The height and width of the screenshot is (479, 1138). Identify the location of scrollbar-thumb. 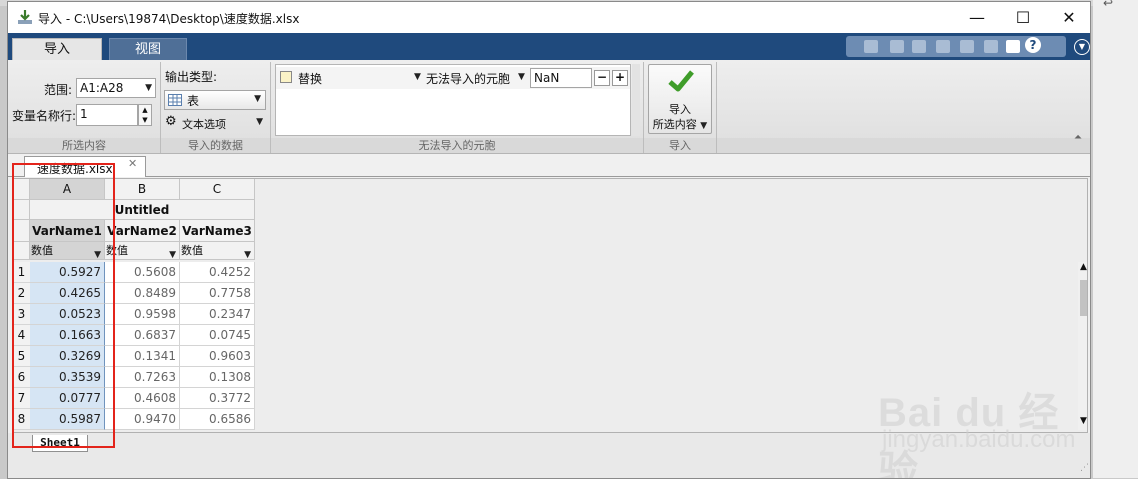
(1083, 298).